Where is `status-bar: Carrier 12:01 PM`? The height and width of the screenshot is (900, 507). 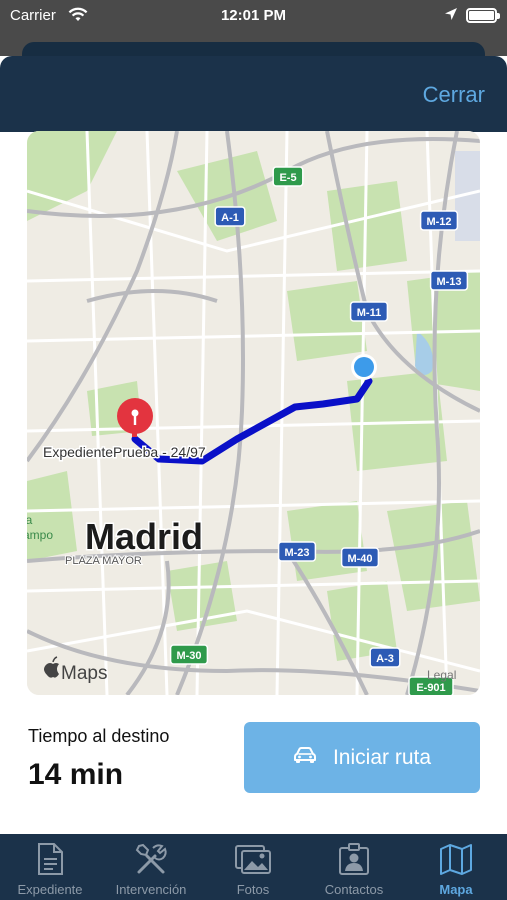
status-bar: Carrier 12:01 PM is located at coordinates (253, 17).